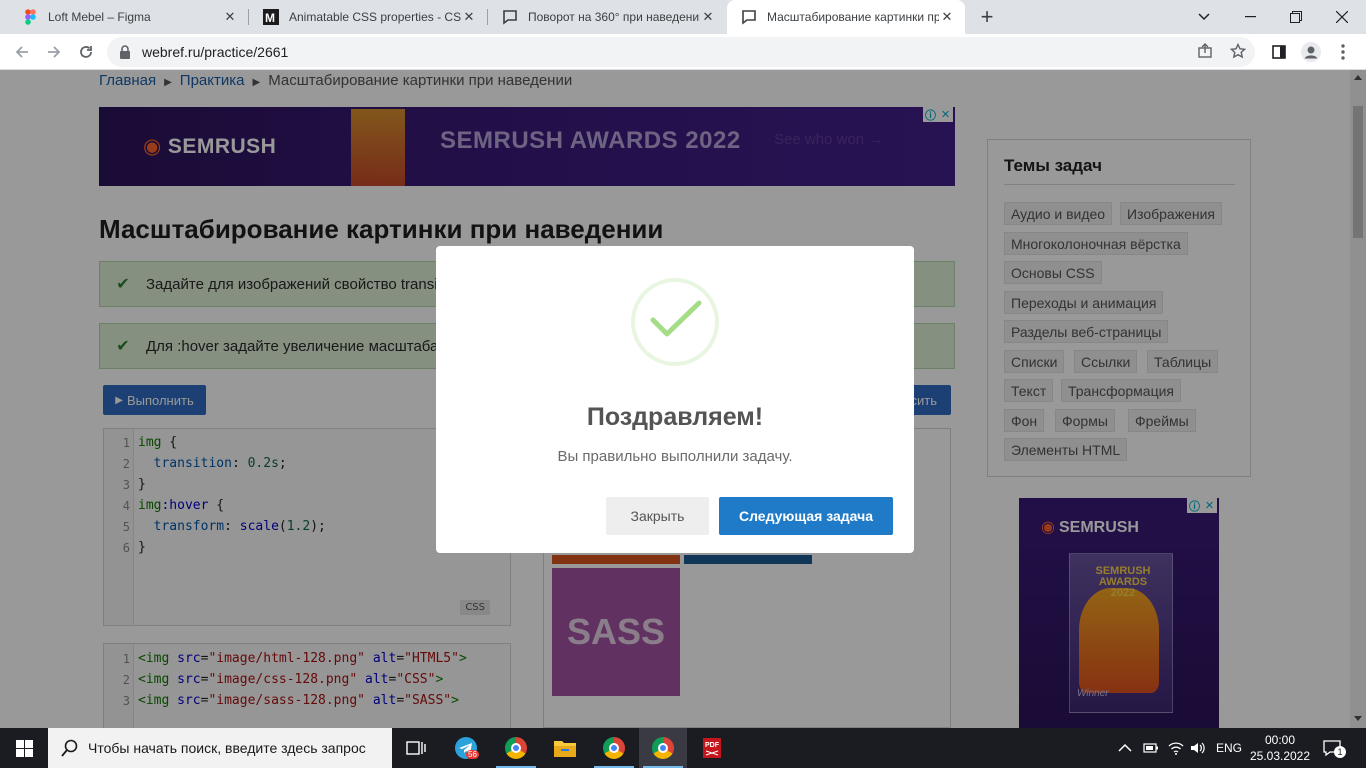  Describe the element at coordinates (1238, 53) in the screenshot. I see `bookmark-star-icon` at that location.